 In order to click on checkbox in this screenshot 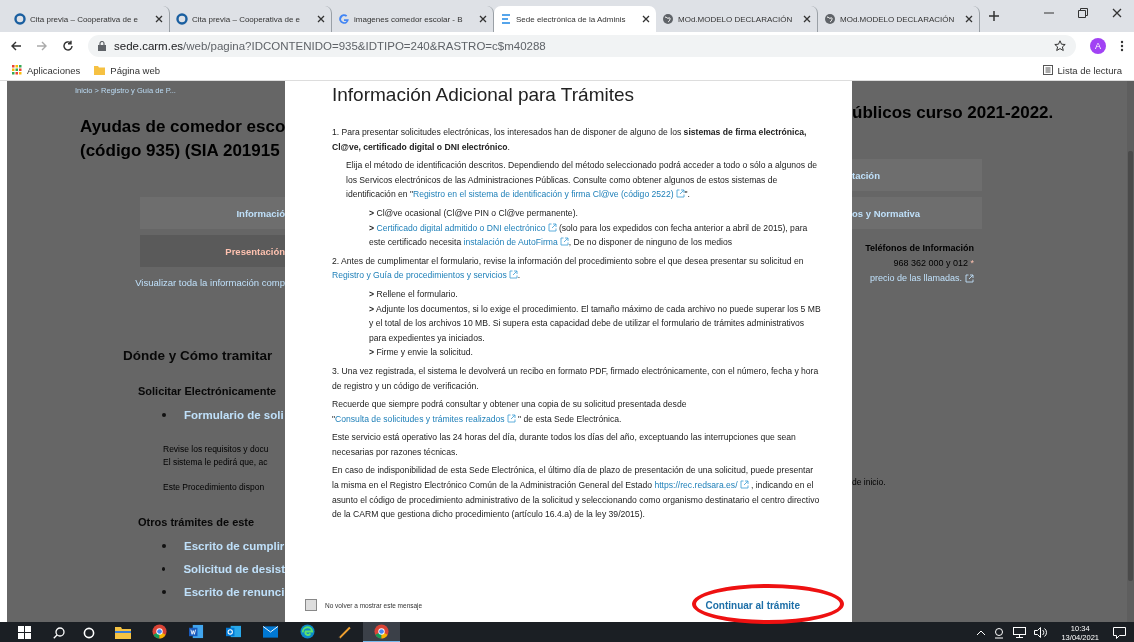, I will do `click(311, 605)`.